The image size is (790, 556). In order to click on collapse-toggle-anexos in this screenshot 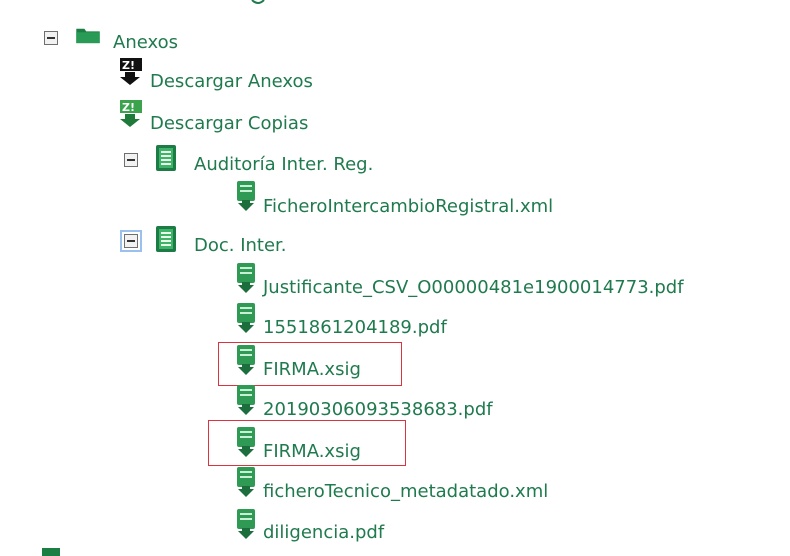, I will do `click(51, 38)`.